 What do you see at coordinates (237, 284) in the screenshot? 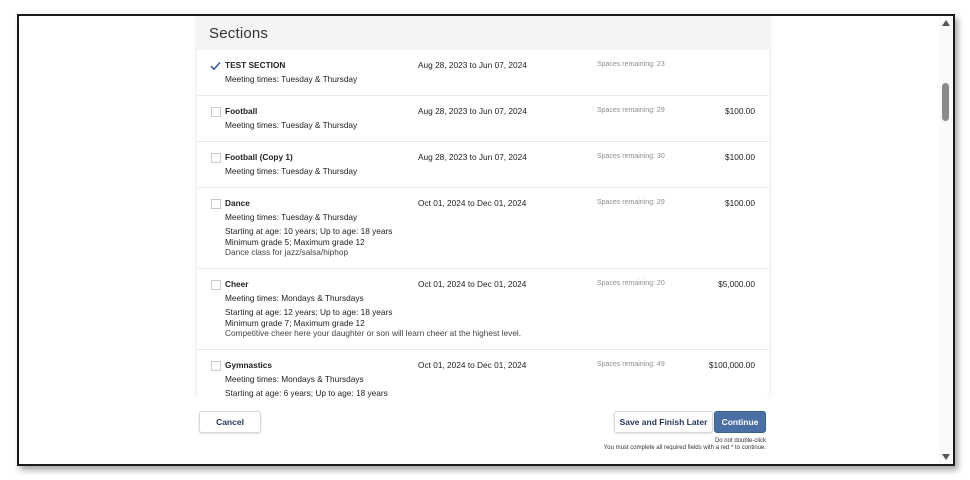
I see `section-name: Cheer` at bounding box center [237, 284].